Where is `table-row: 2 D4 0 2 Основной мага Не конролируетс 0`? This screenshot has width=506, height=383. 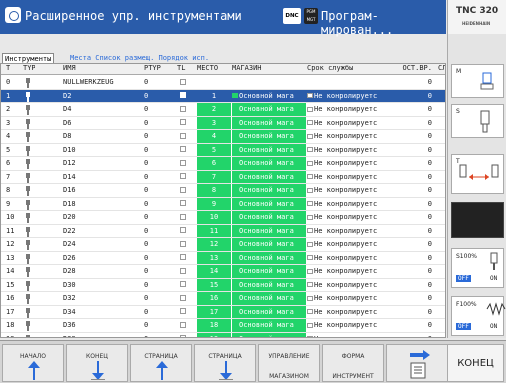
table-row: 2 D4 0 2 Основной мага Не конролируетс 0 is located at coordinates (223, 110).